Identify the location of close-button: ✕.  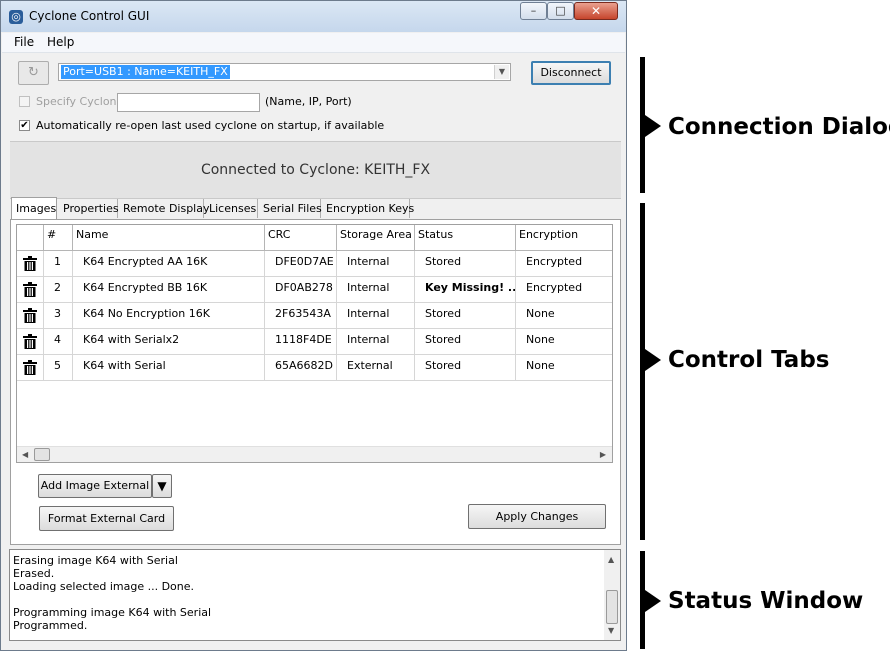
(596, 11).